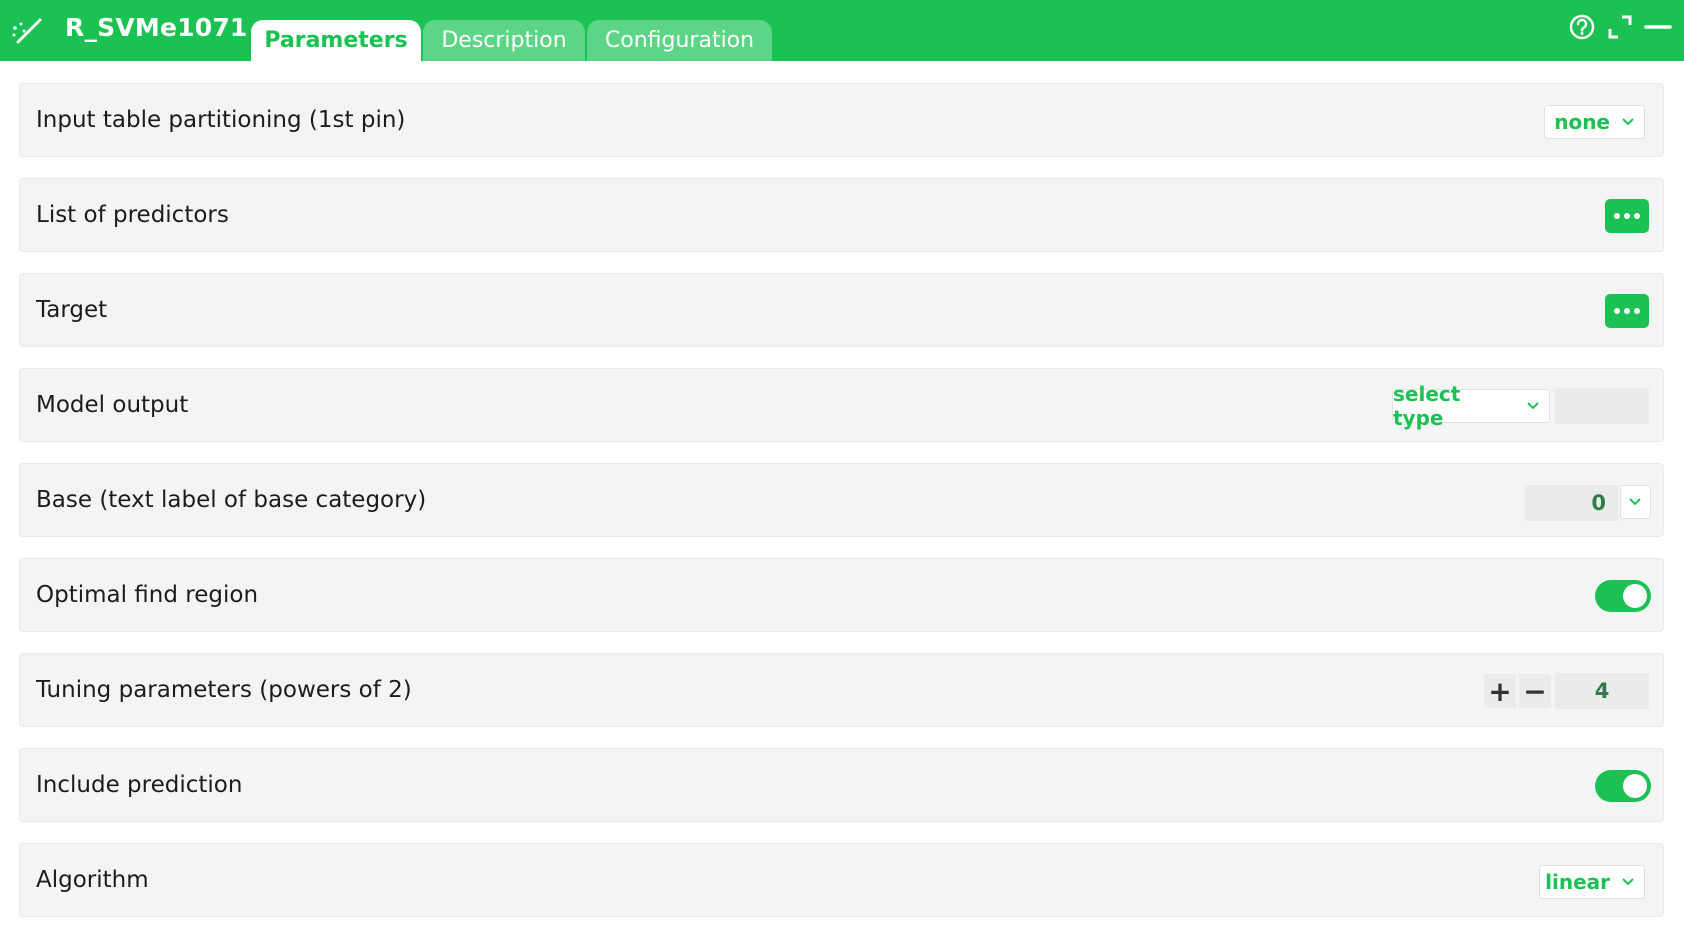 Image resolution: width=1684 pixels, height=933 pixels. Describe the element at coordinates (841, 310) in the screenshot. I see `param-row-target: Target` at that location.